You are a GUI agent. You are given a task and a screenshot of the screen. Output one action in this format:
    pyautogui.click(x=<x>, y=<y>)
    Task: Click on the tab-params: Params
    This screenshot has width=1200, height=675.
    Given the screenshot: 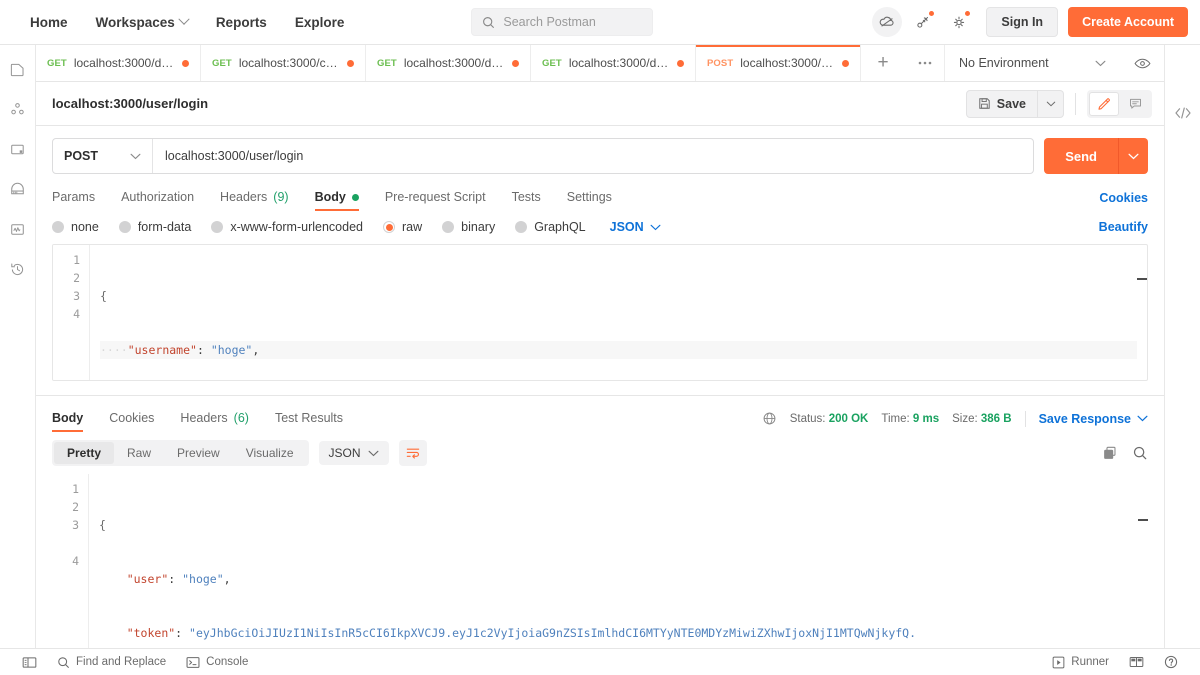 What is the action you would take?
    pyautogui.click(x=73, y=197)
    